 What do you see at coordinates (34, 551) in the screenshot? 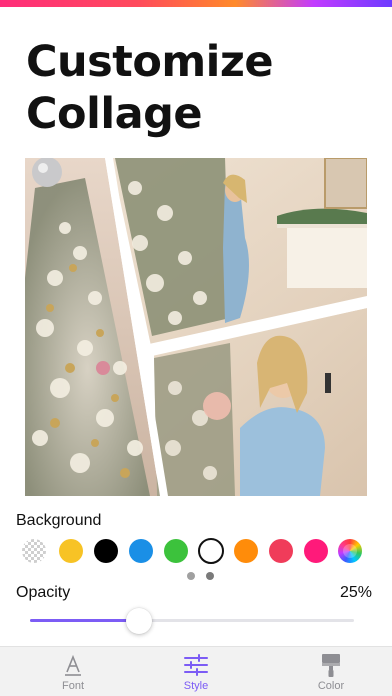
I see `swatch-transparent` at bounding box center [34, 551].